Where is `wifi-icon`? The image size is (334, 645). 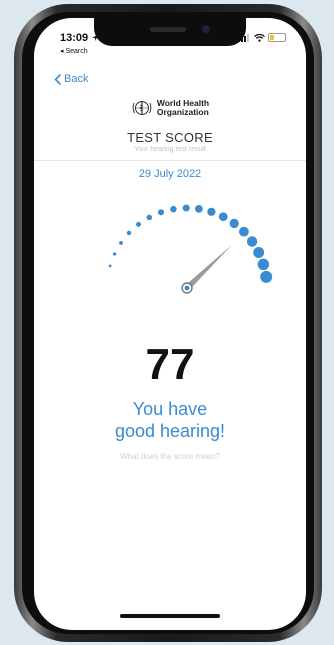
wifi-icon is located at coordinates (259, 37).